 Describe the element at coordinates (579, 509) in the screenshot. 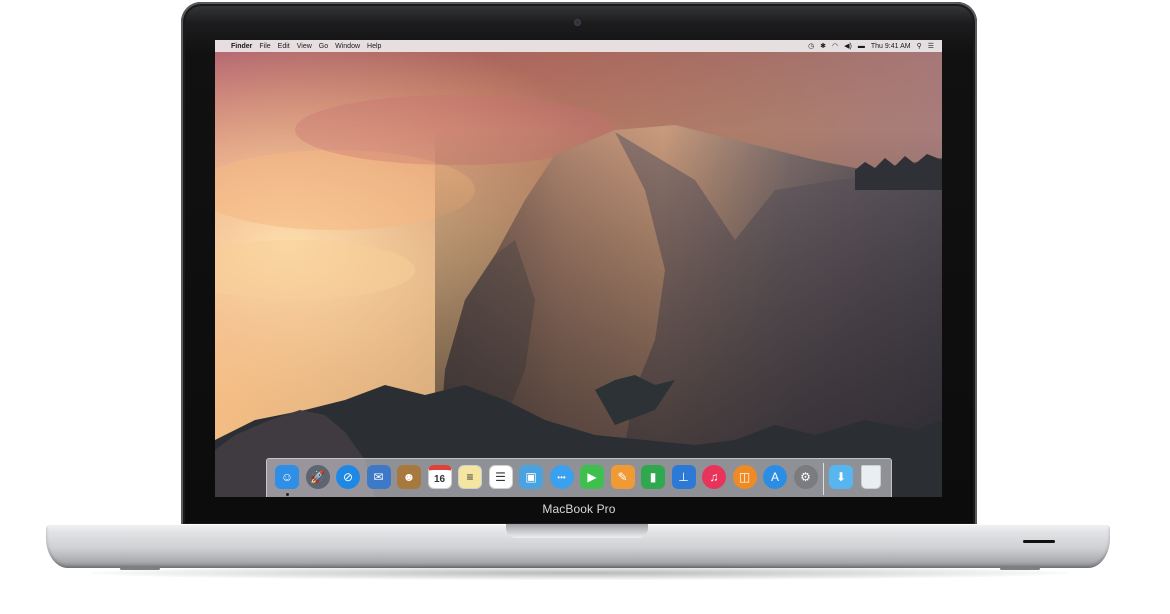

I see `brand-label: MacBook Pro` at that location.